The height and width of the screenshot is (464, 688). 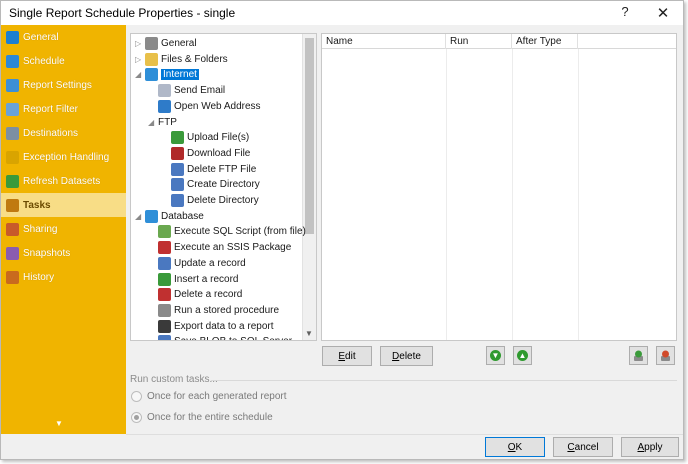 What do you see at coordinates (181, 59) in the screenshot?
I see `tree-node-files-folders: ▷ Files & Folders` at bounding box center [181, 59].